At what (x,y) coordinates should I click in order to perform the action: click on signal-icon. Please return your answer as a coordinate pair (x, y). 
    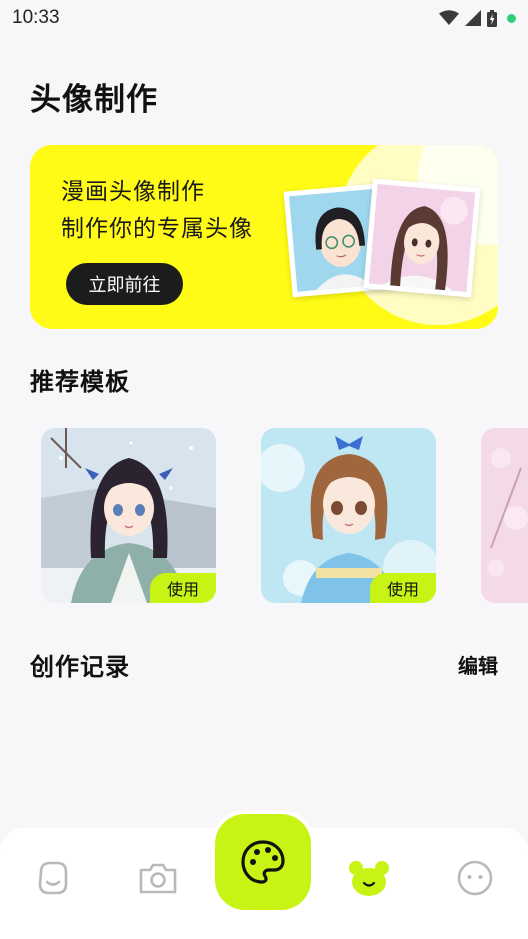
    Looking at the image, I should click on (473, 18).